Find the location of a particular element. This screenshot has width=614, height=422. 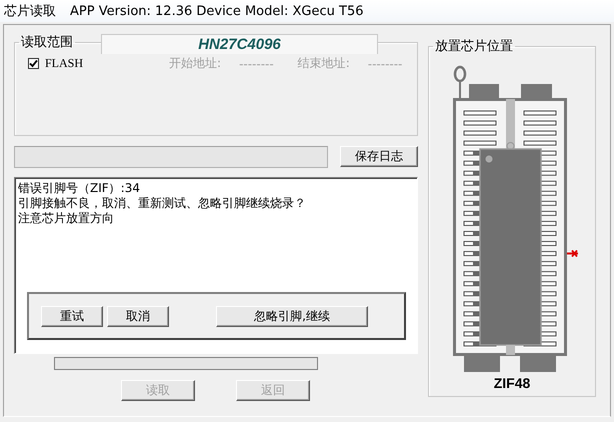

window-title: 芯片读取 is located at coordinates (30, 11).